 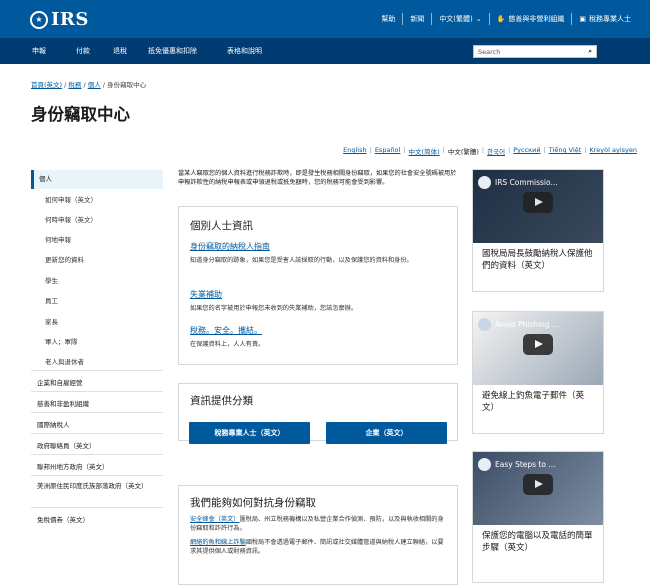 I want to click on sidebar-item-parents: 家長, so click(x=97, y=321).